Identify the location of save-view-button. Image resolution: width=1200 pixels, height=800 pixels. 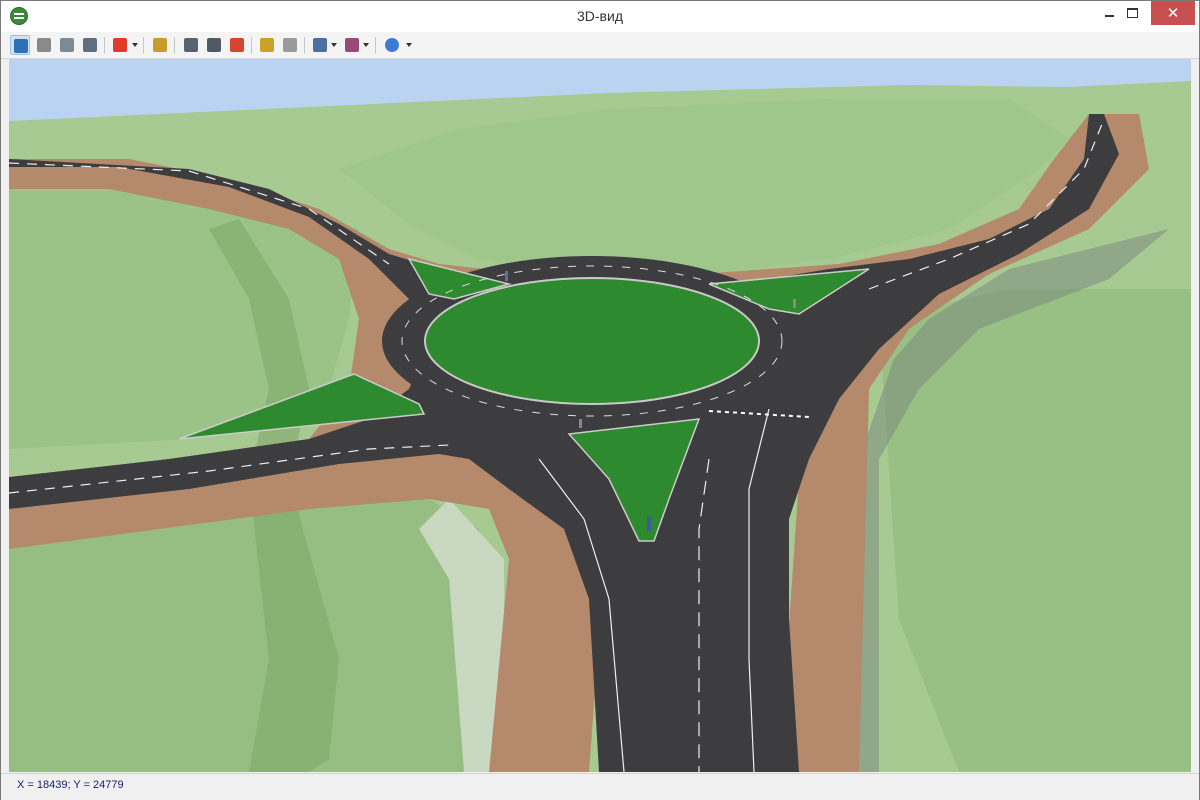
(352, 45).